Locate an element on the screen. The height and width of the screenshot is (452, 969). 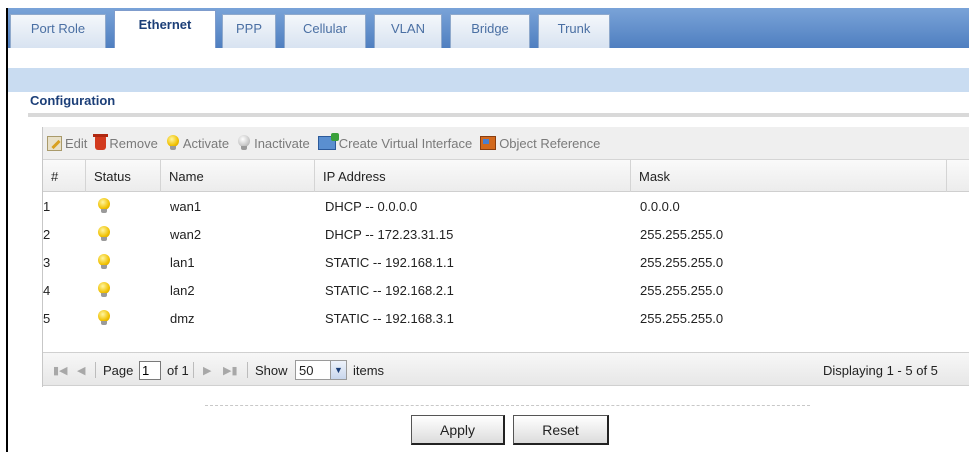
lightbulb-off-icon is located at coordinates (244, 143).